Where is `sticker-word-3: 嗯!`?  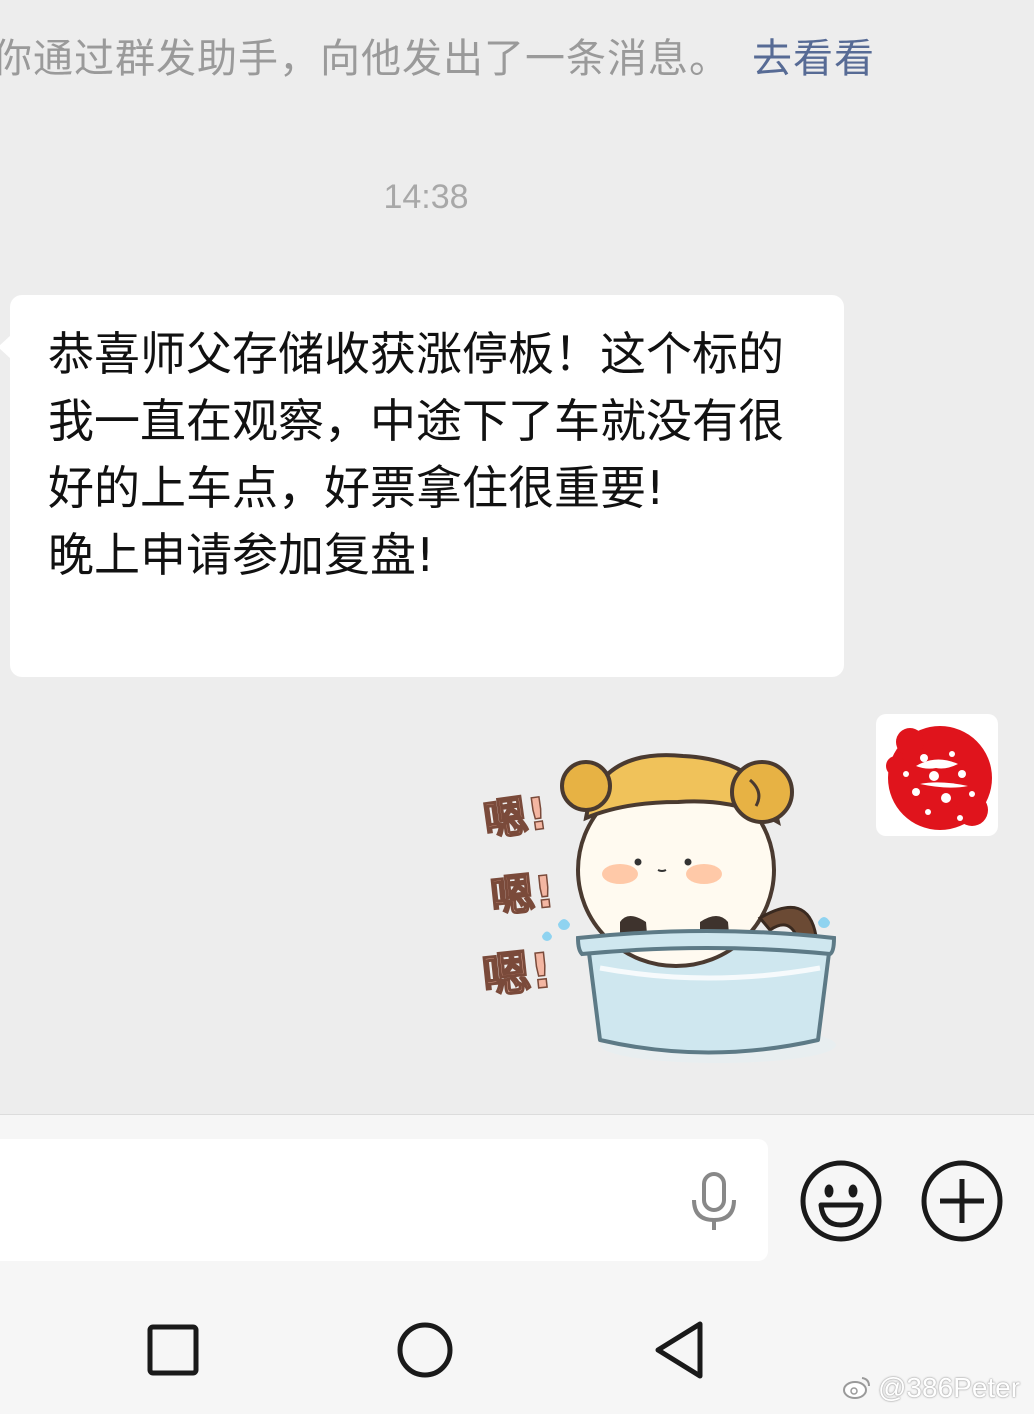 sticker-word-3: 嗯! is located at coordinates (517, 974).